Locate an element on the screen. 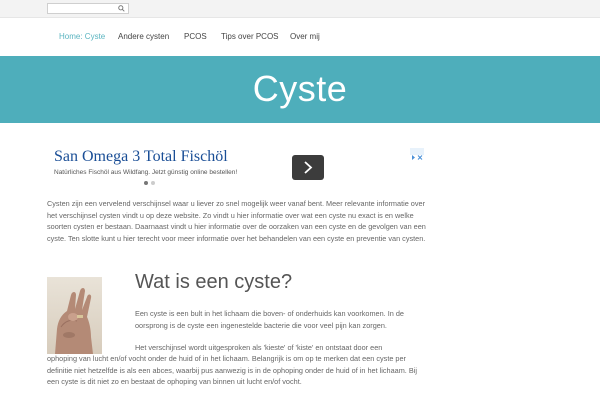  nav-item-pcos: PCOS is located at coordinates (195, 36).